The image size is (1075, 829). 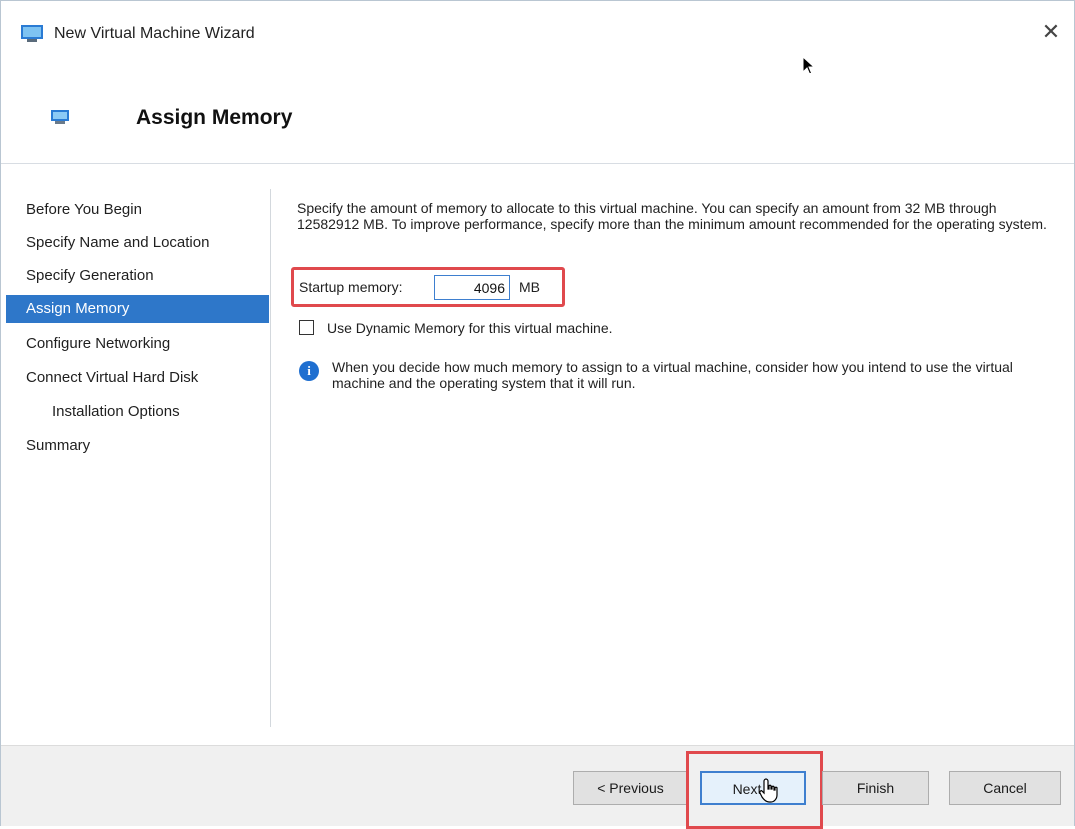 What do you see at coordinates (537, 118) in the screenshot?
I see `wizard-header: Assign Memory` at bounding box center [537, 118].